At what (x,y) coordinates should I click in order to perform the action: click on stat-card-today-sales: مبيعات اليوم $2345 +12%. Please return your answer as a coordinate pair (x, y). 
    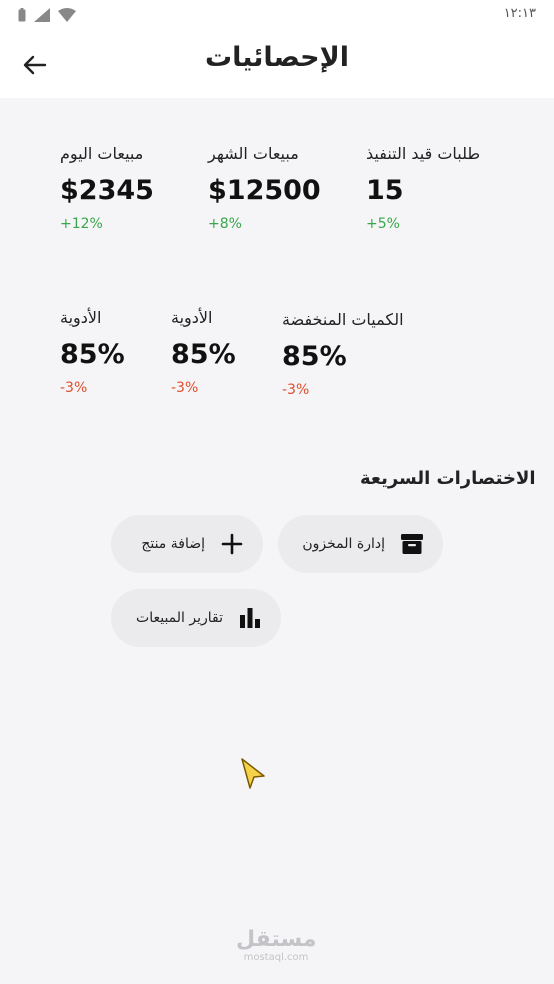
    Looking at the image, I should click on (107, 188).